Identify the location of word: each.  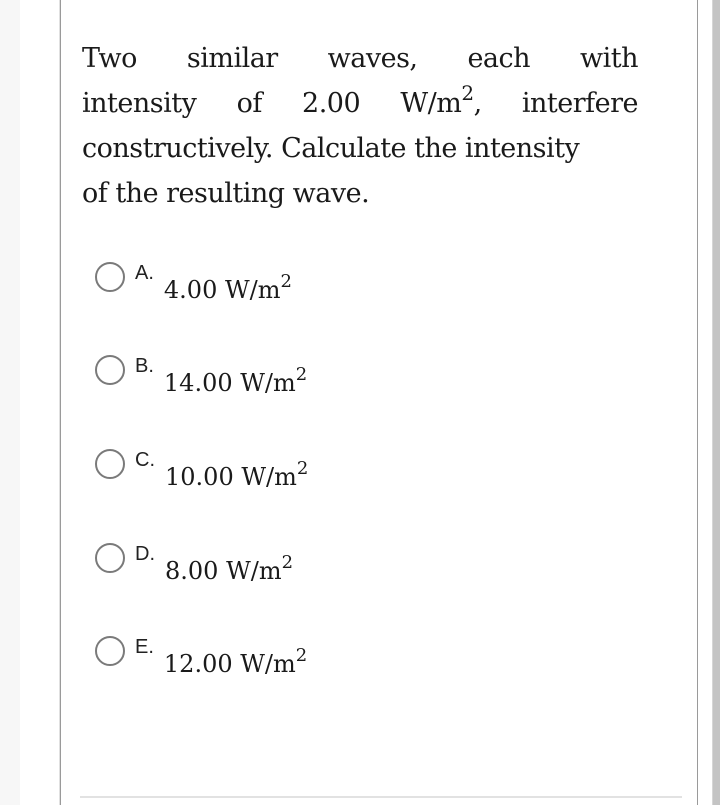
(499, 58).